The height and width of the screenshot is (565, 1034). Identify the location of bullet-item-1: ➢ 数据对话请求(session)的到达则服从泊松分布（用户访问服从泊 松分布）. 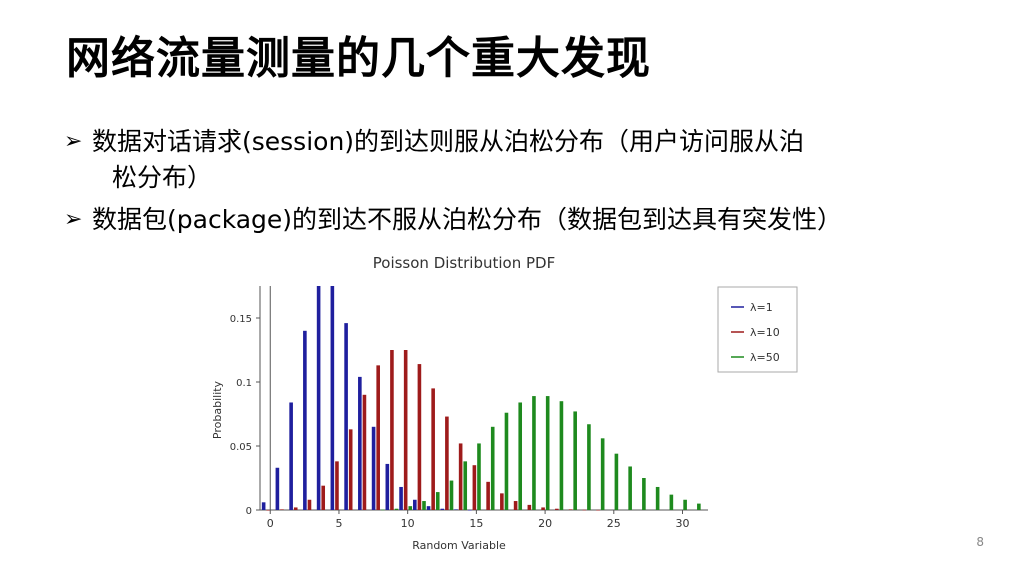
(539, 160).